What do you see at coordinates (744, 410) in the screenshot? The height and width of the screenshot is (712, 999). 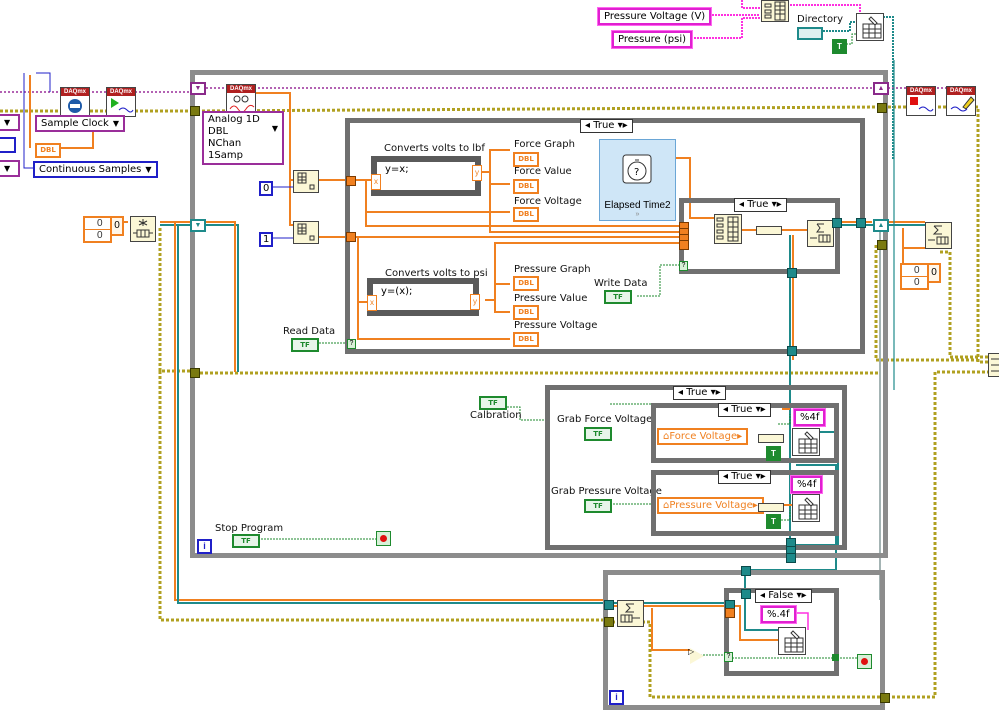 I see `force-case-selector: ◂ True ▾▸` at bounding box center [744, 410].